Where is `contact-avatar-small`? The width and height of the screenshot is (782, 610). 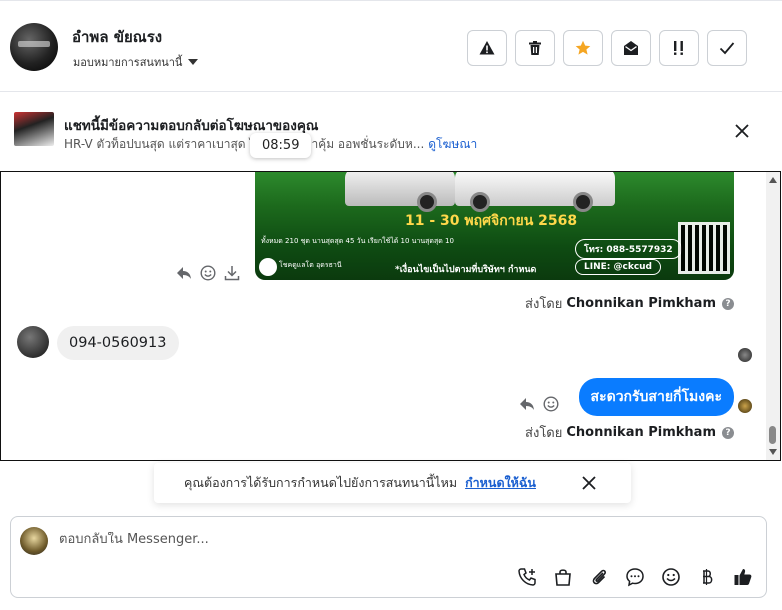
contact-avatar-small is located at coordinates (33, 342).